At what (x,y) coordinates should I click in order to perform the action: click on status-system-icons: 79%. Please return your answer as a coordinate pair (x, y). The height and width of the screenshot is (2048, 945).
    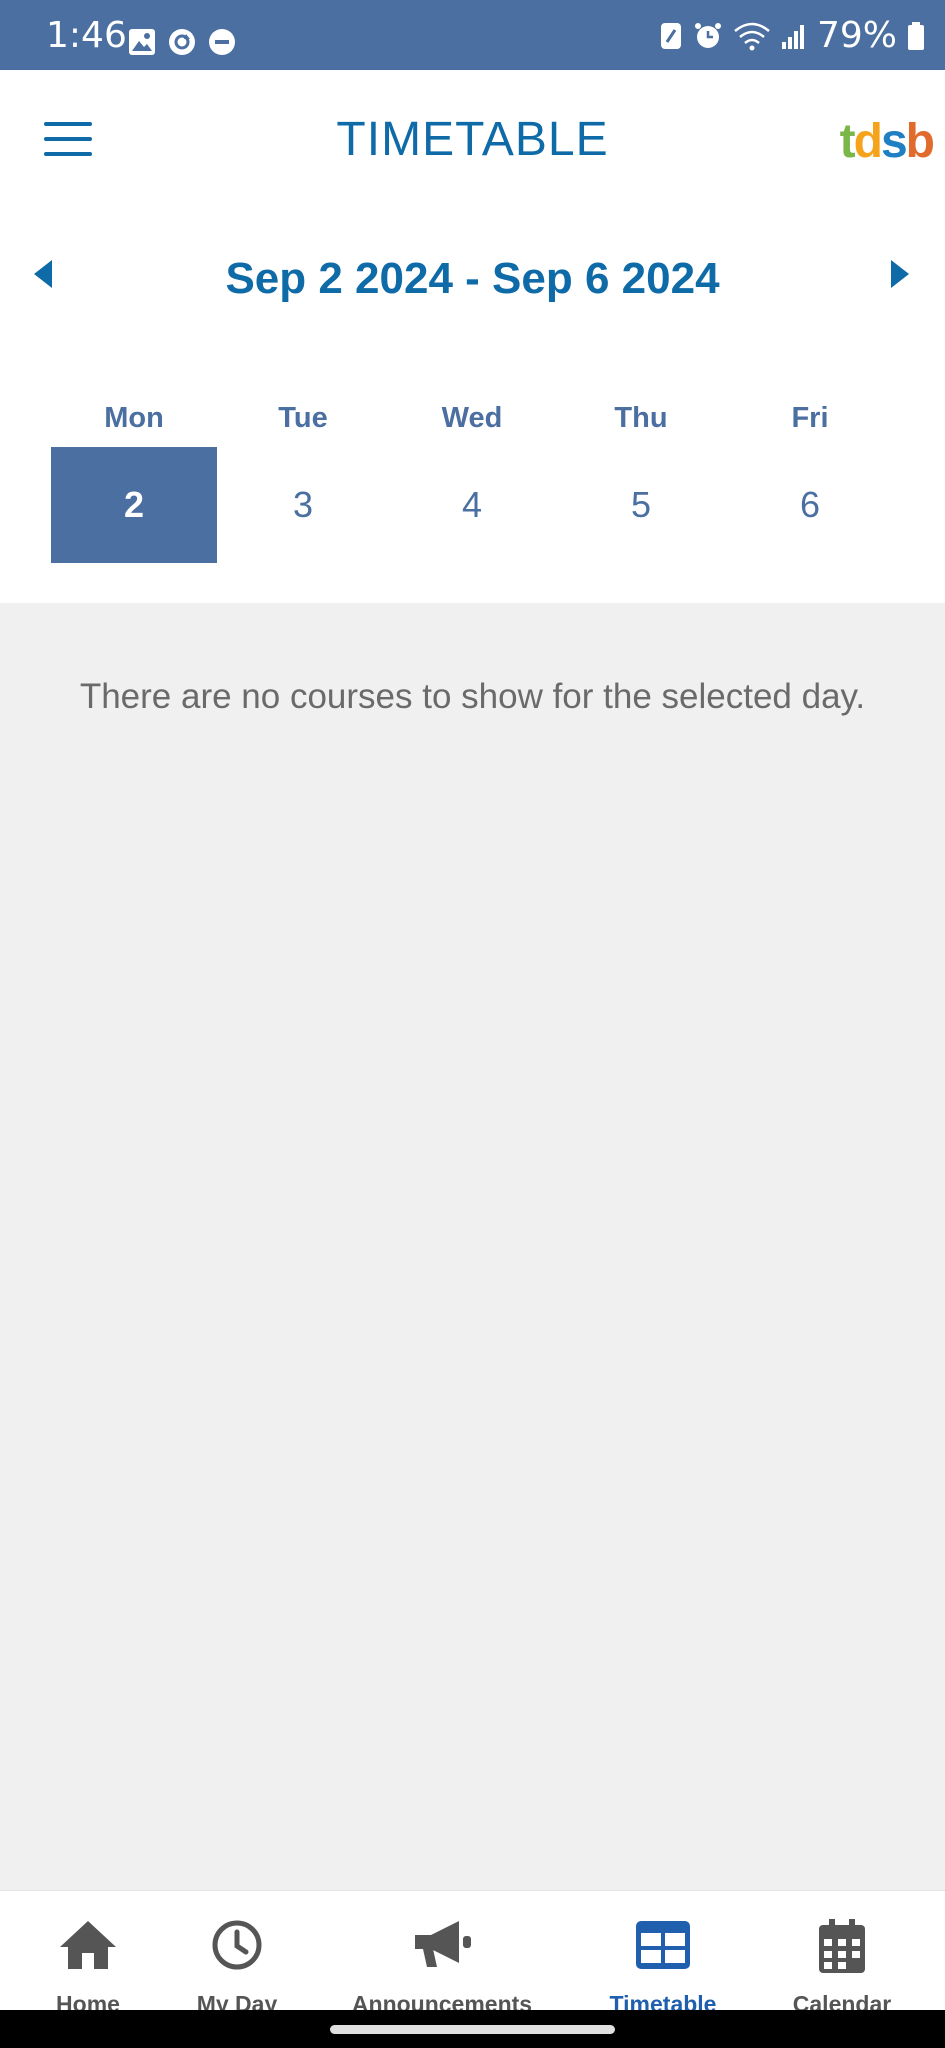
    Looking at the image, I should click on (792, 36).